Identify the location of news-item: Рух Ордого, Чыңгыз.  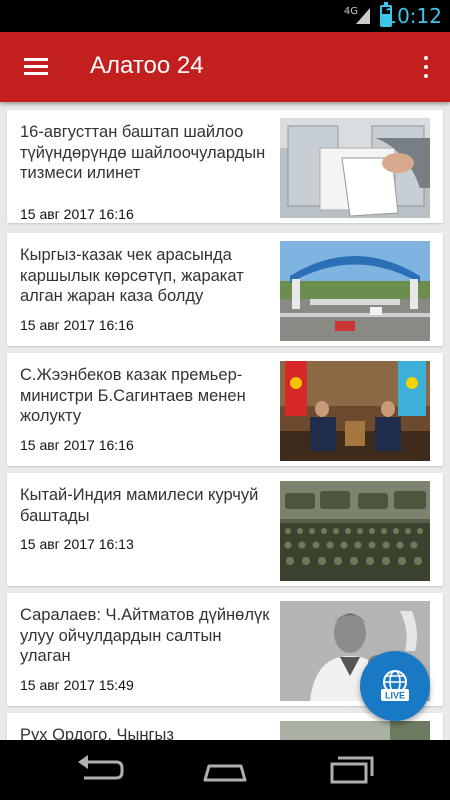
(225, 726).